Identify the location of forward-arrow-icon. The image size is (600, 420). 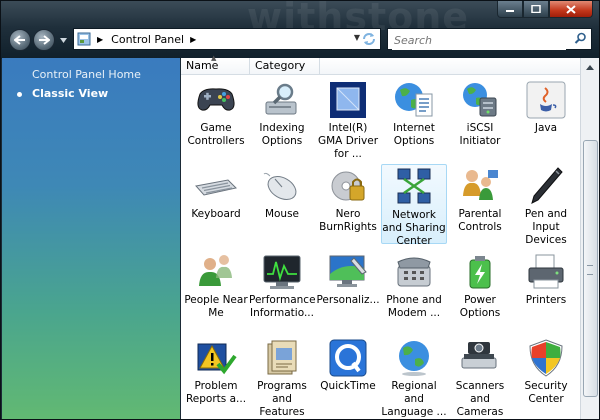
(44, 40).